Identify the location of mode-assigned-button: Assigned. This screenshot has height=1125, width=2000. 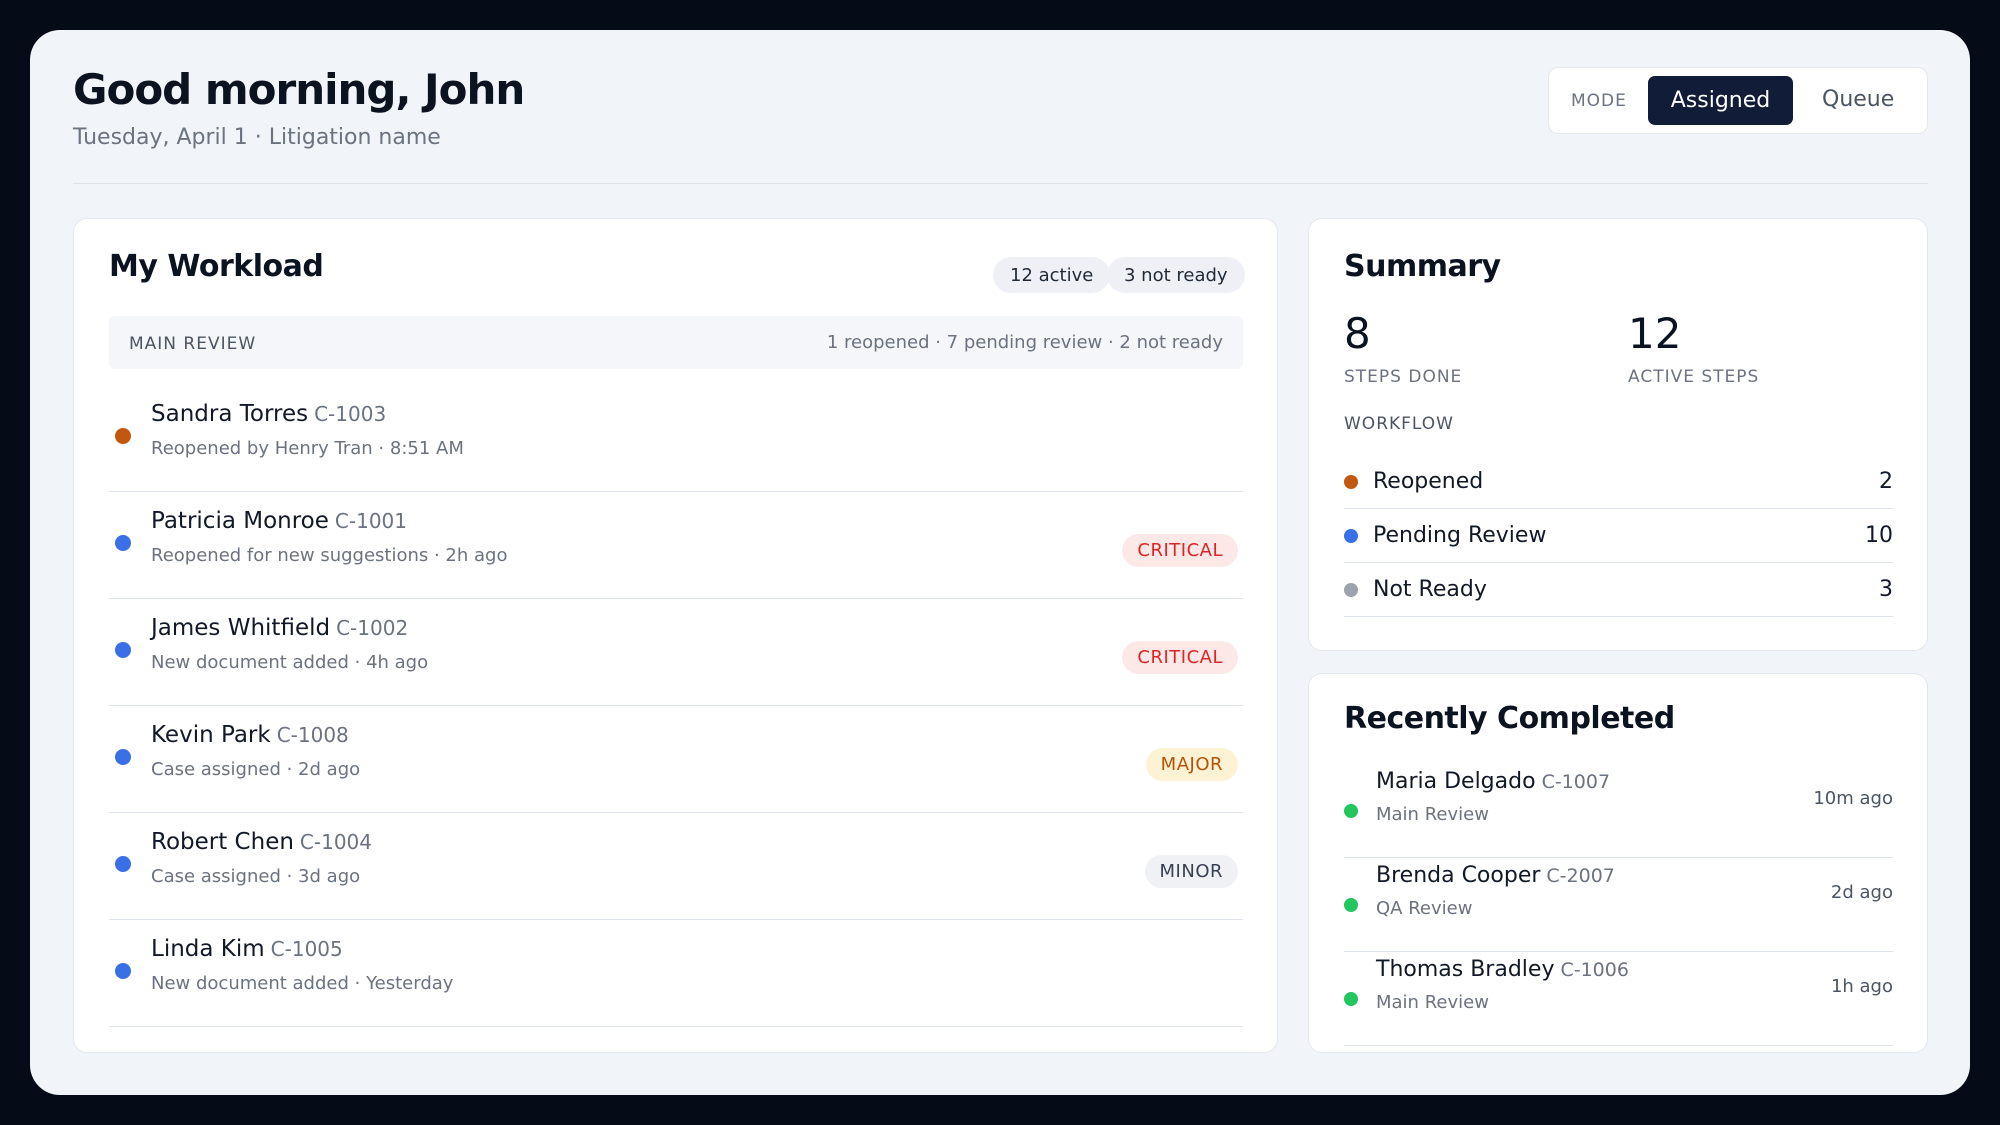
(1720, 100).